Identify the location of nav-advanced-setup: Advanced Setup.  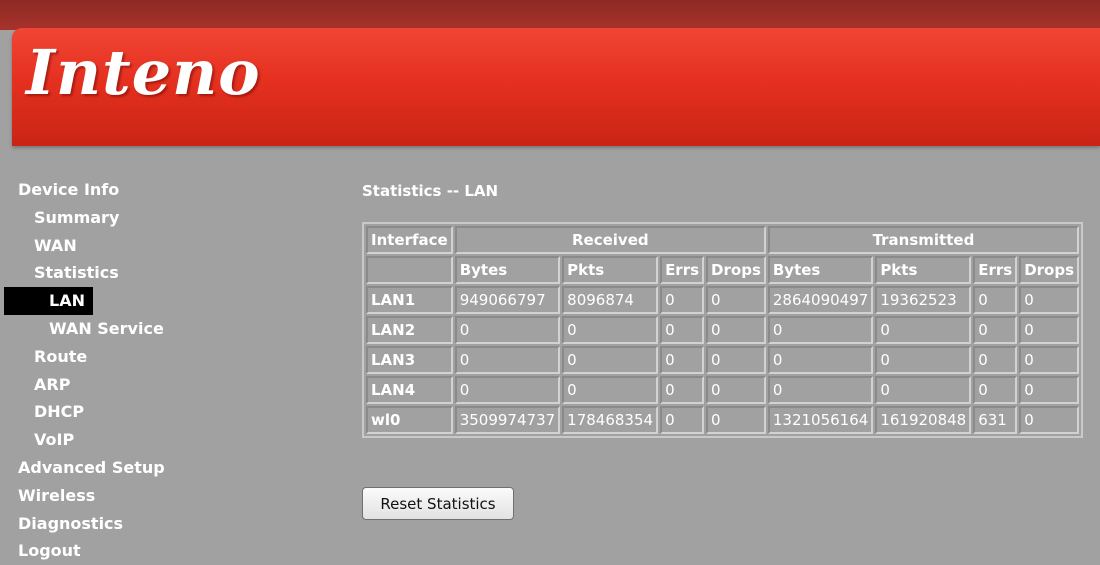
(165, 468).